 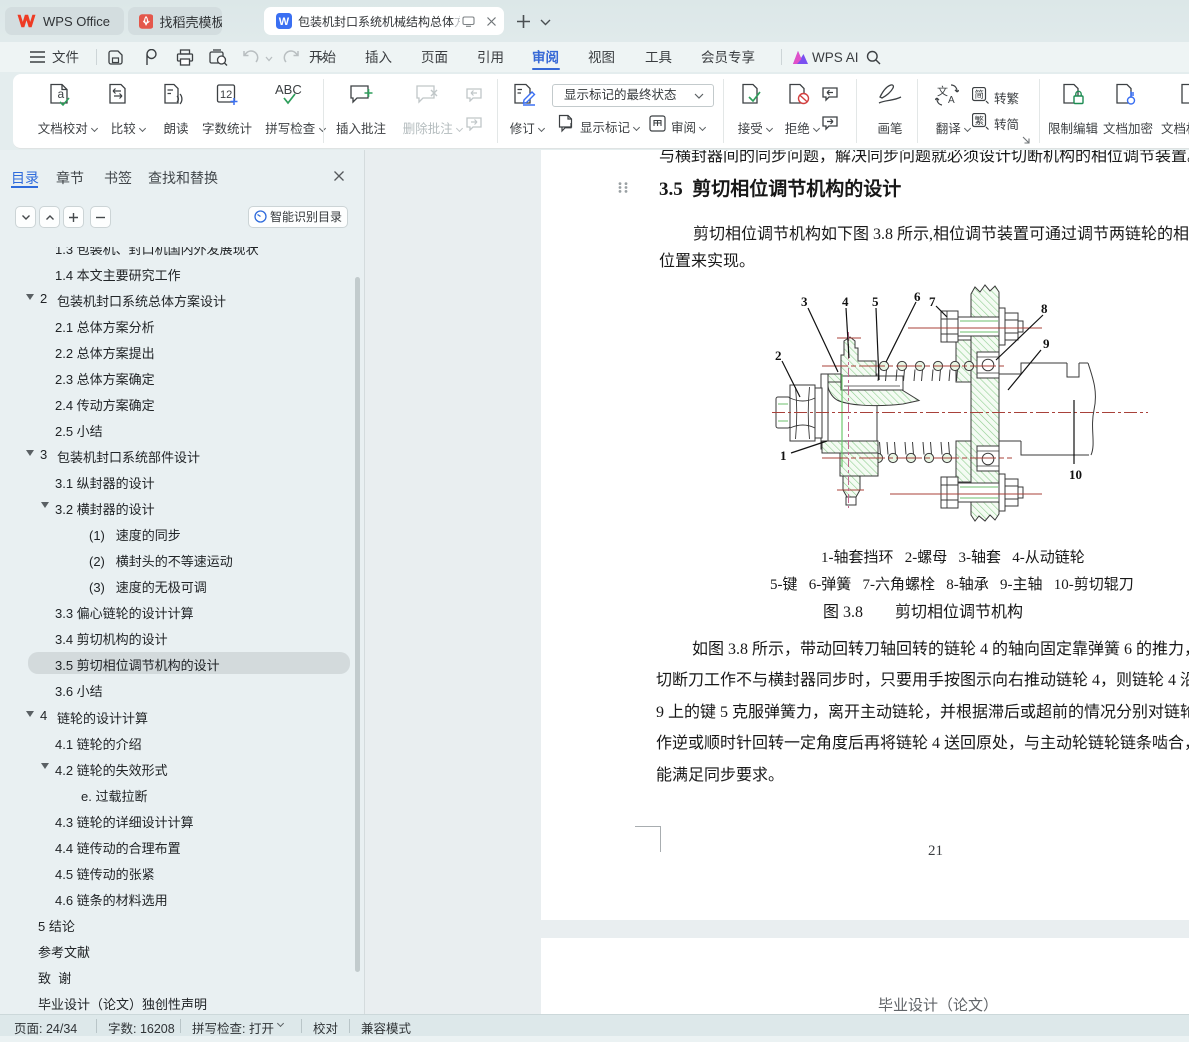 What do you see at coordinates (783, 455) in the screenshot?
I see `svg-text: 1` at bounding box center [783, 455].